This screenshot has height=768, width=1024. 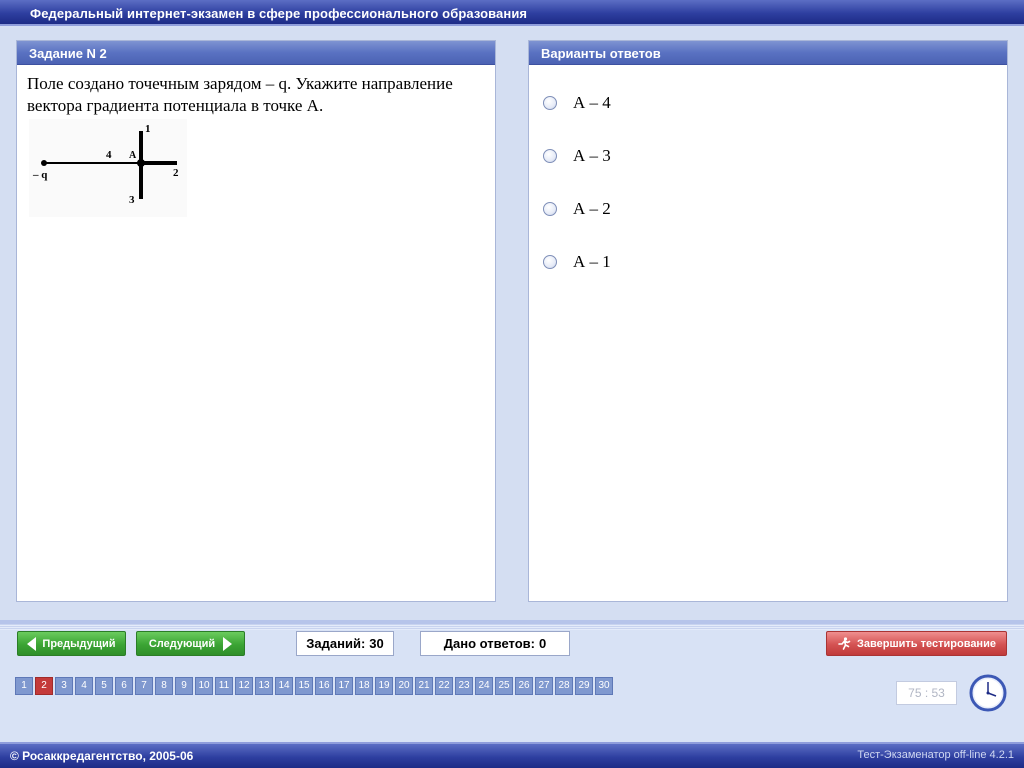 I want to click on answered-value: 0, so click(x=542, y=643).